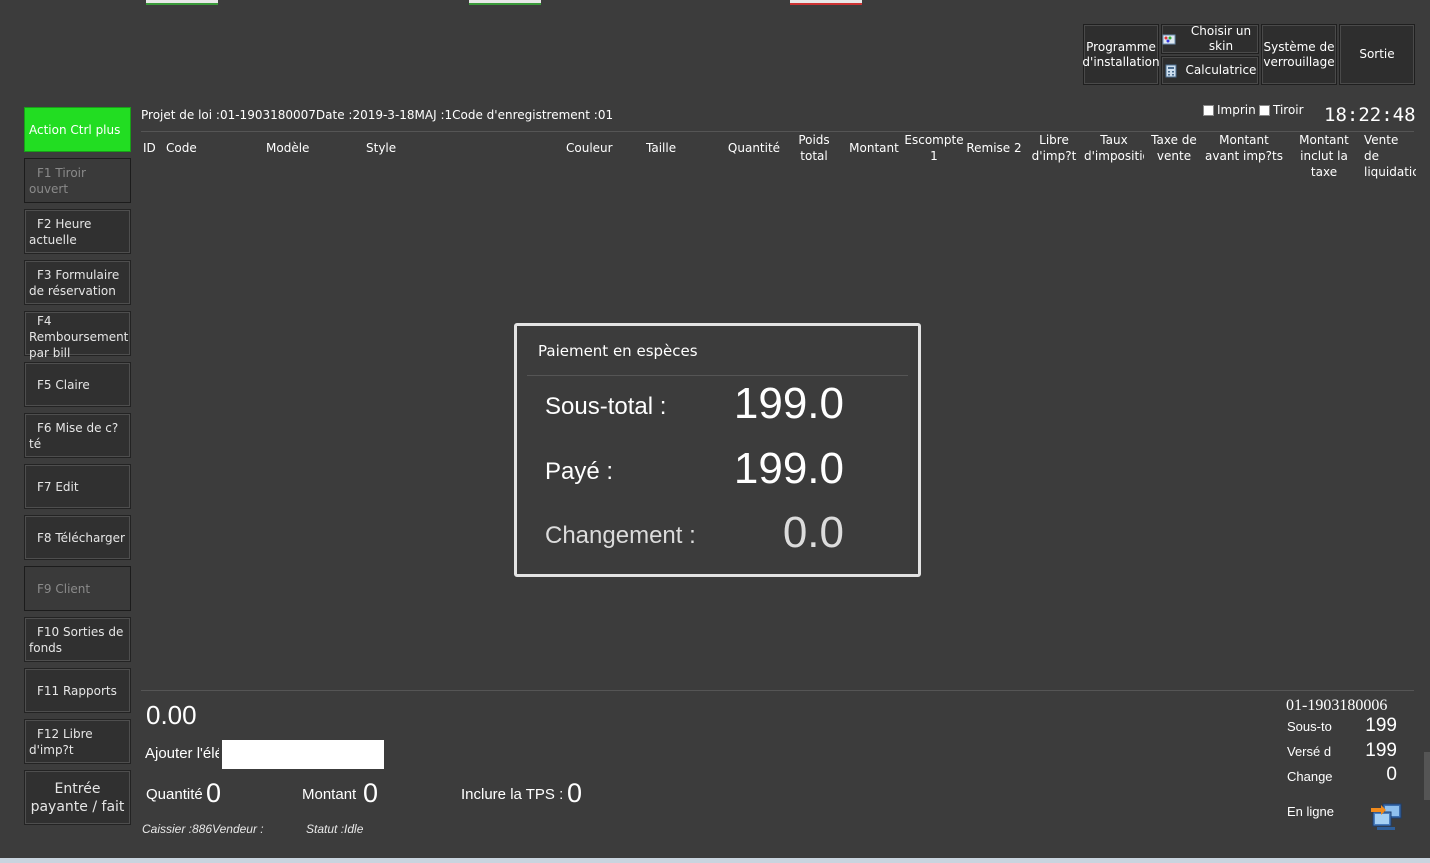 This screenshot has width=1430, height=863. Describe the element at coordinates (1427, 776) in the screenshot. I see `scrollbar` at that location.